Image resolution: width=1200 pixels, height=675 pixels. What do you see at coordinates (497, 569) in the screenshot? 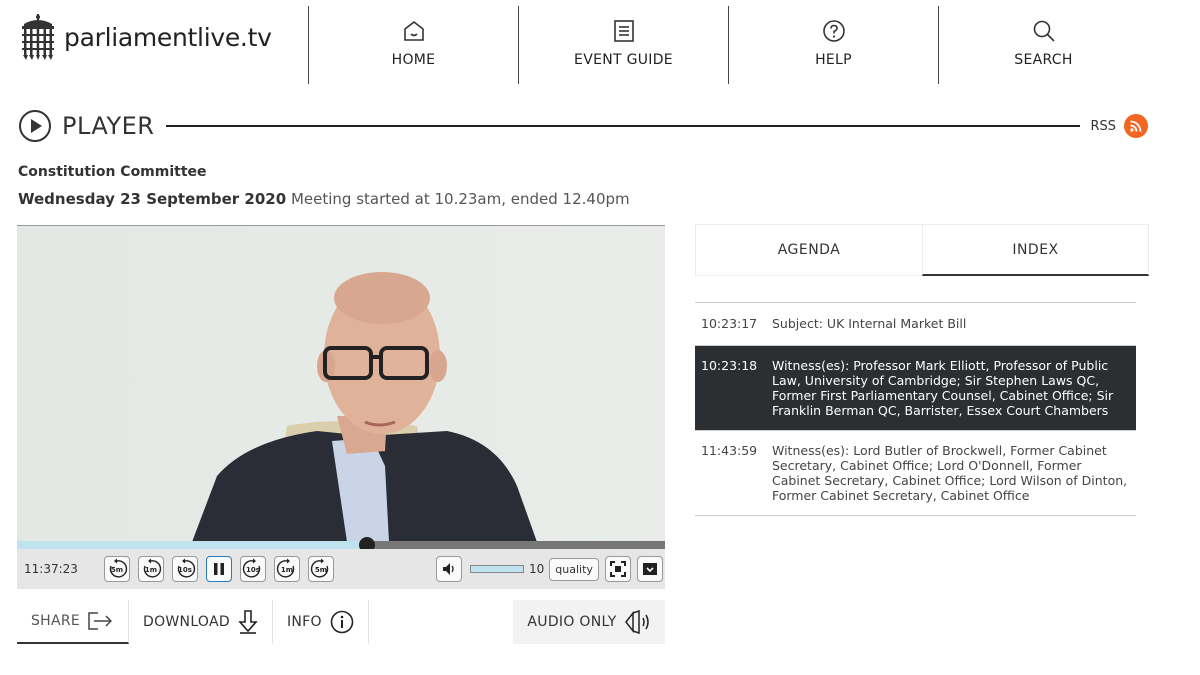
I see `volume-slider` at bounding box center [497, 569].